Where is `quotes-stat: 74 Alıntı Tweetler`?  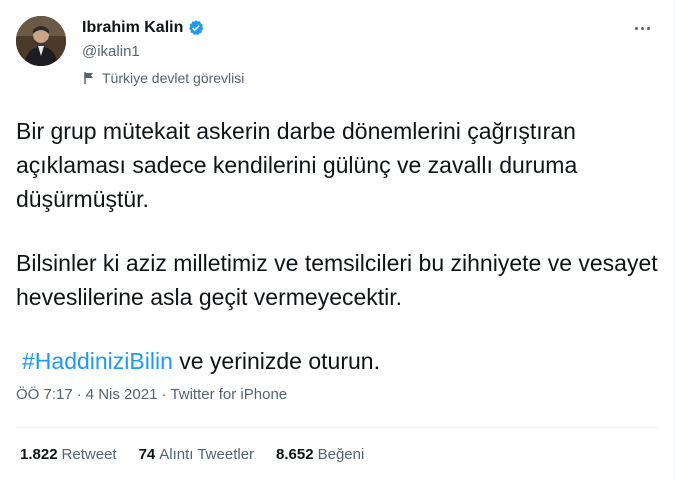 quotes-stat: 74 Alıntı Tweetler is located at coordinates (196, 454).